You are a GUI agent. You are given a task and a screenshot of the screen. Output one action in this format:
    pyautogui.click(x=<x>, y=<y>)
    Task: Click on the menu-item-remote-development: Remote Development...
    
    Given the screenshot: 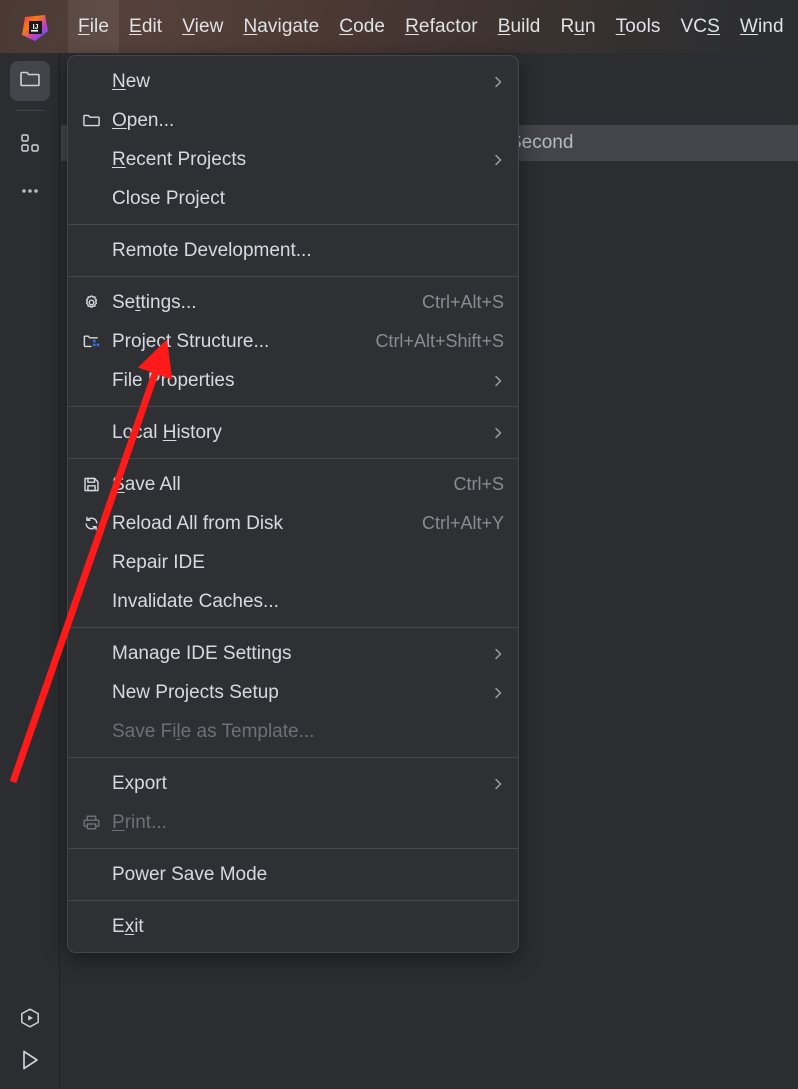 What is the action you would take?
    pyautogui.click(x=293, y=250)
    